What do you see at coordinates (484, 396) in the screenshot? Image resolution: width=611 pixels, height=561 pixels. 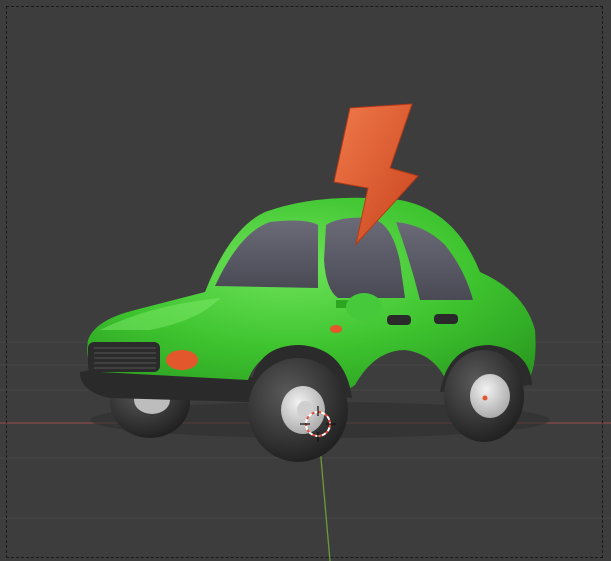 I see `rear-tire` at bounding box center [484, 396].